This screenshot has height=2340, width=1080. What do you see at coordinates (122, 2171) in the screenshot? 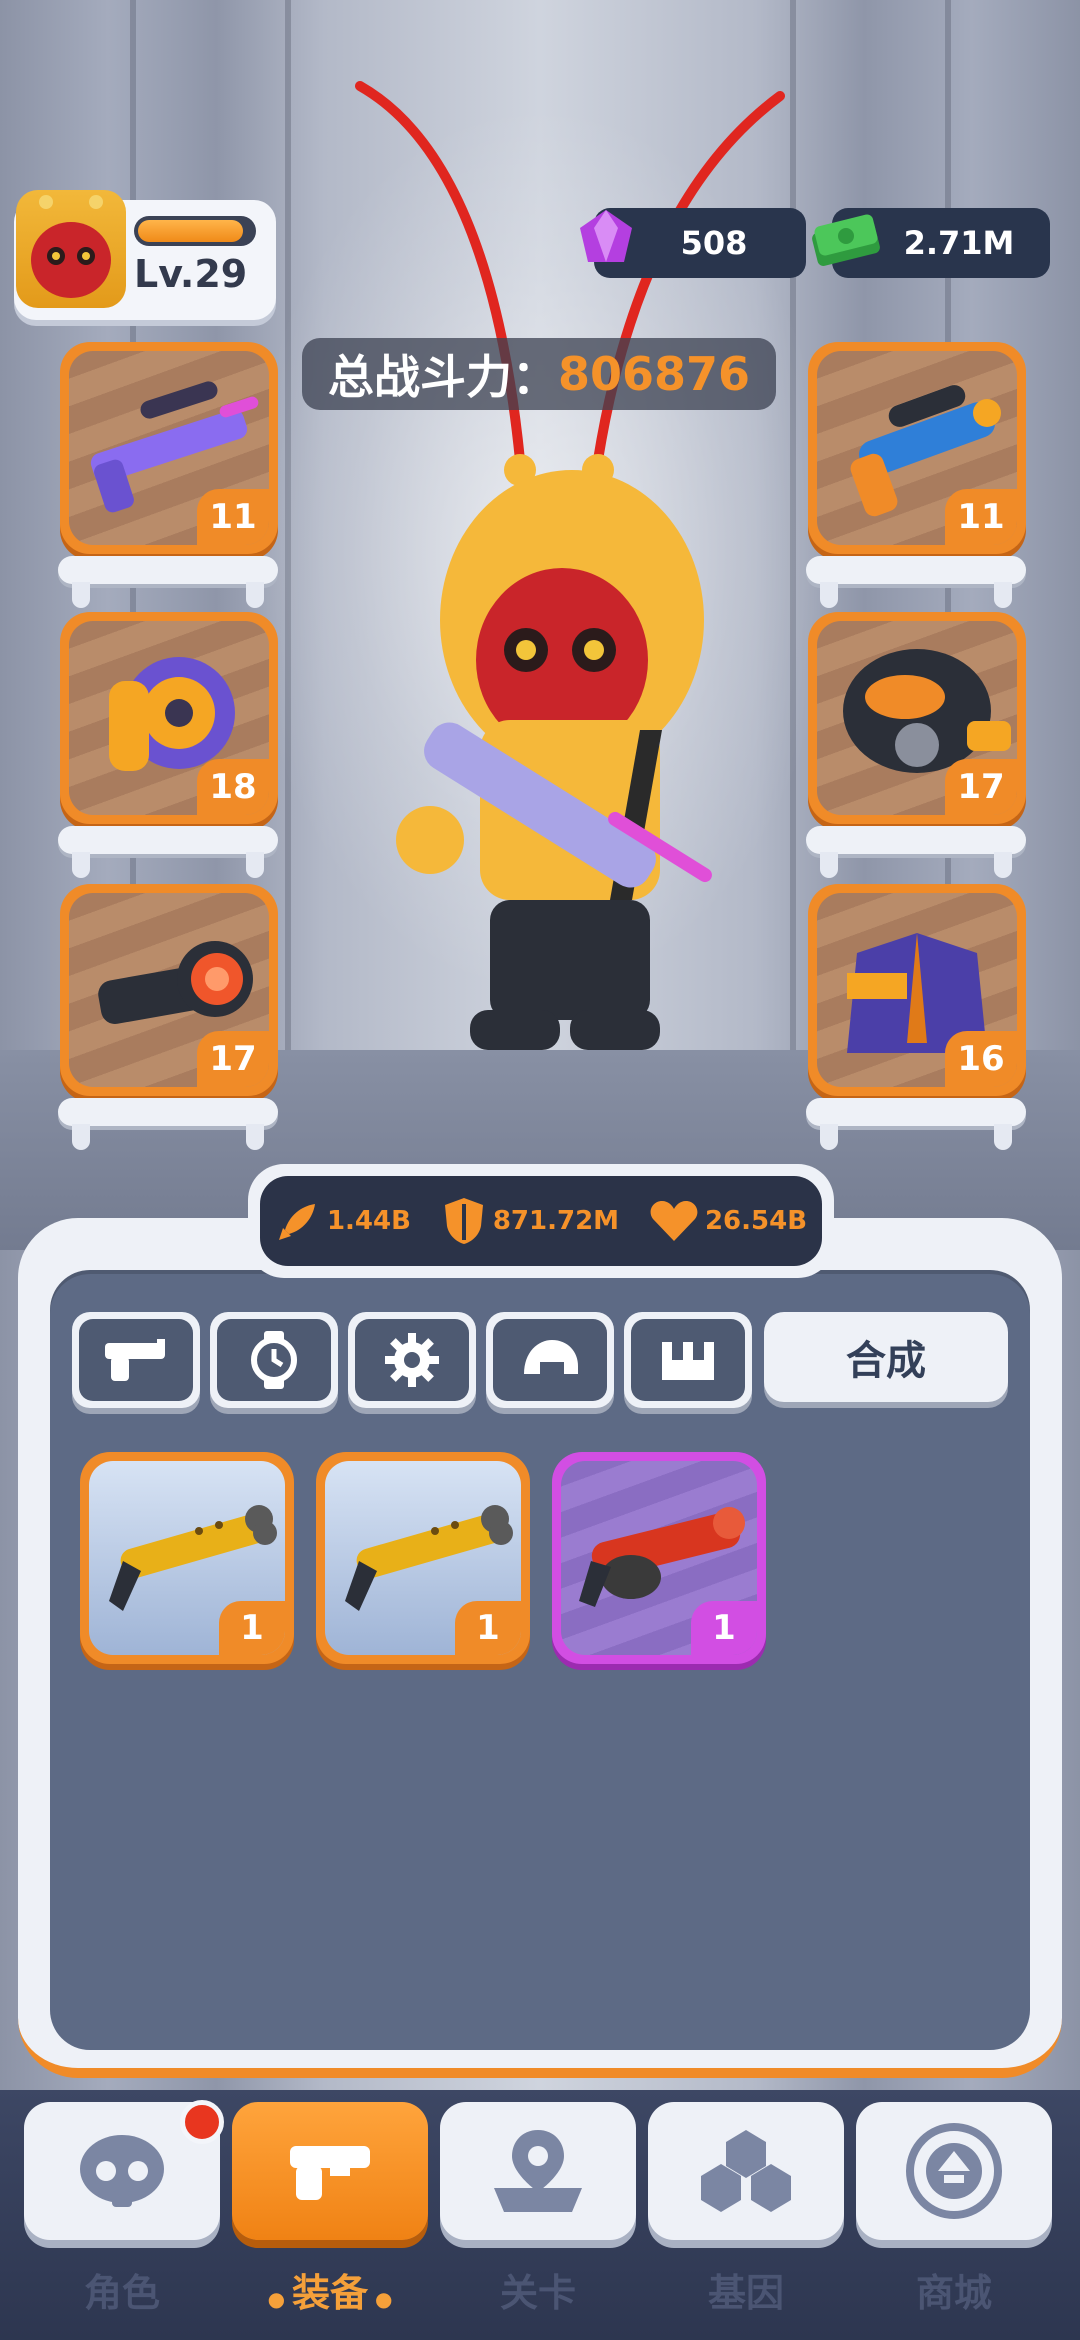
I see `skull-icon` at bounding box center [122, 2171].